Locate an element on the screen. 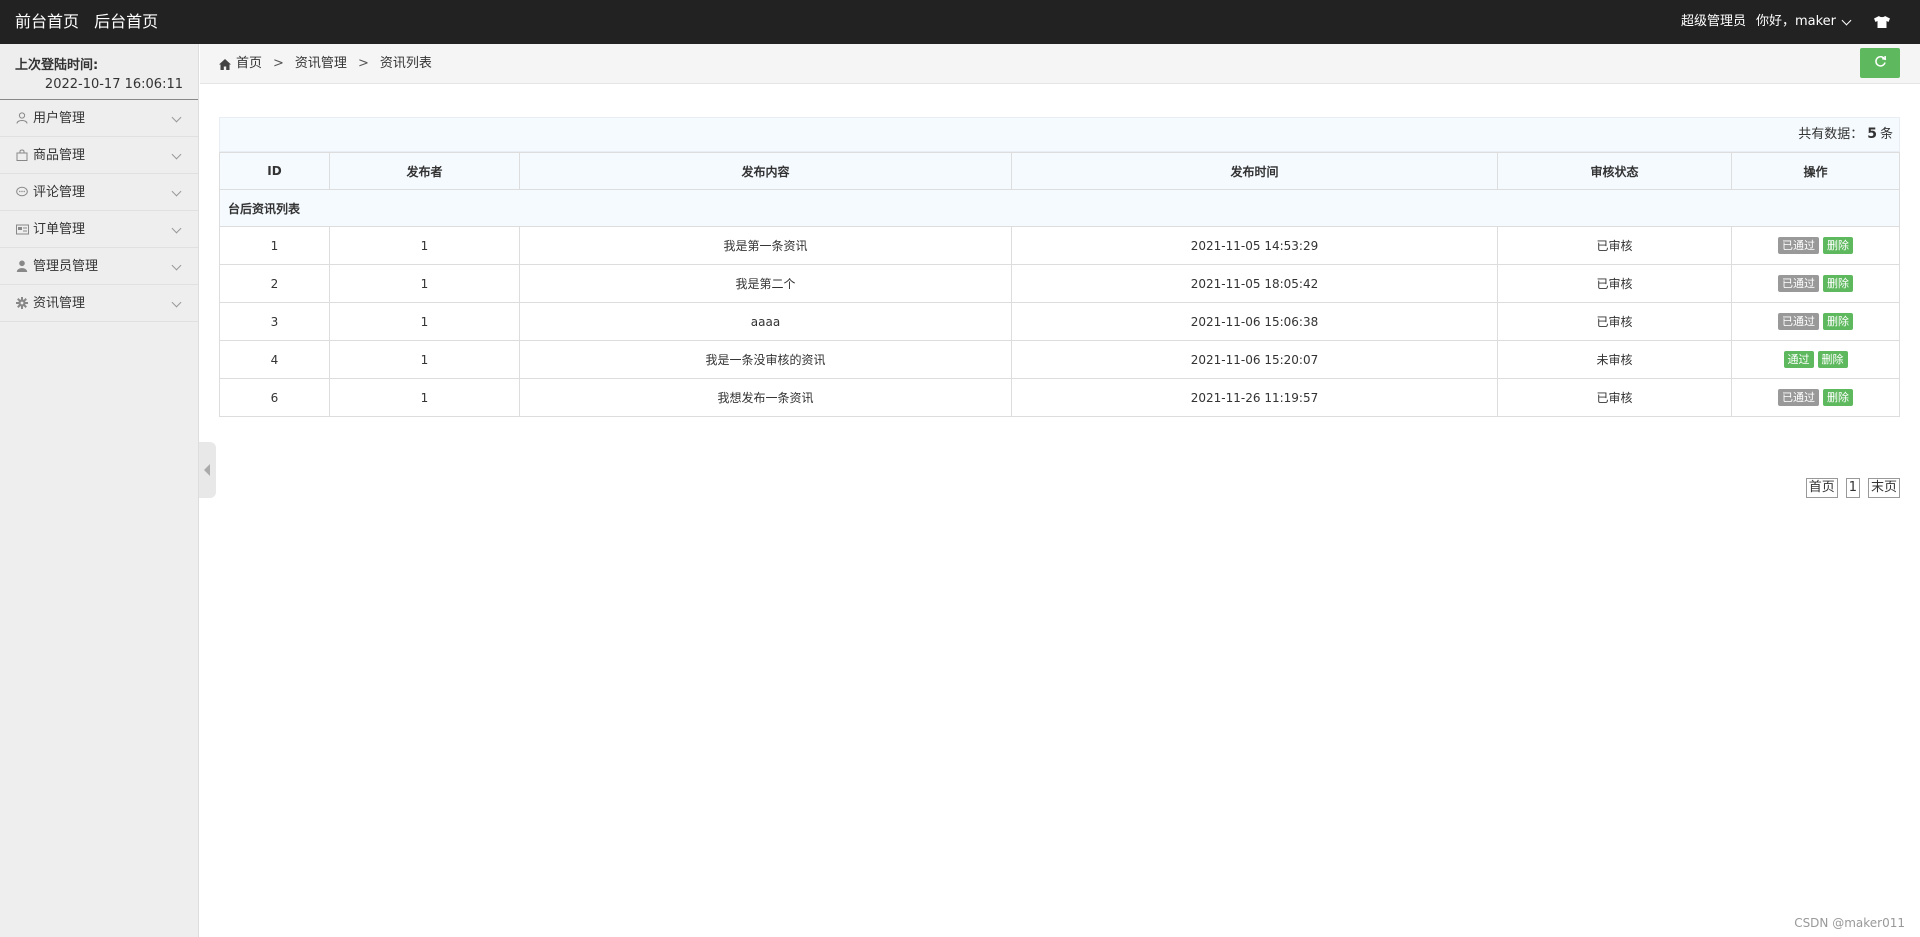 This screenshot has height=937, width=1920. column-header-status: 审核状态 is located at coordinates (1614, 171).